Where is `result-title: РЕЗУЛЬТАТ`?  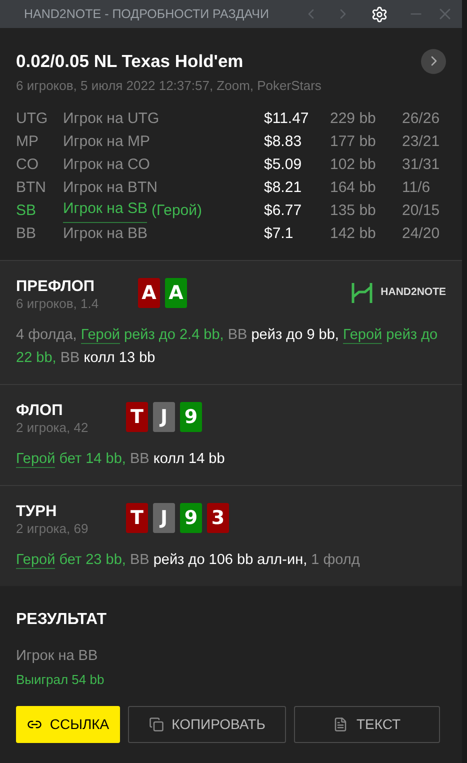
result-title: РЕЗУЛЬТАТ is located at coordinates (62, 620).